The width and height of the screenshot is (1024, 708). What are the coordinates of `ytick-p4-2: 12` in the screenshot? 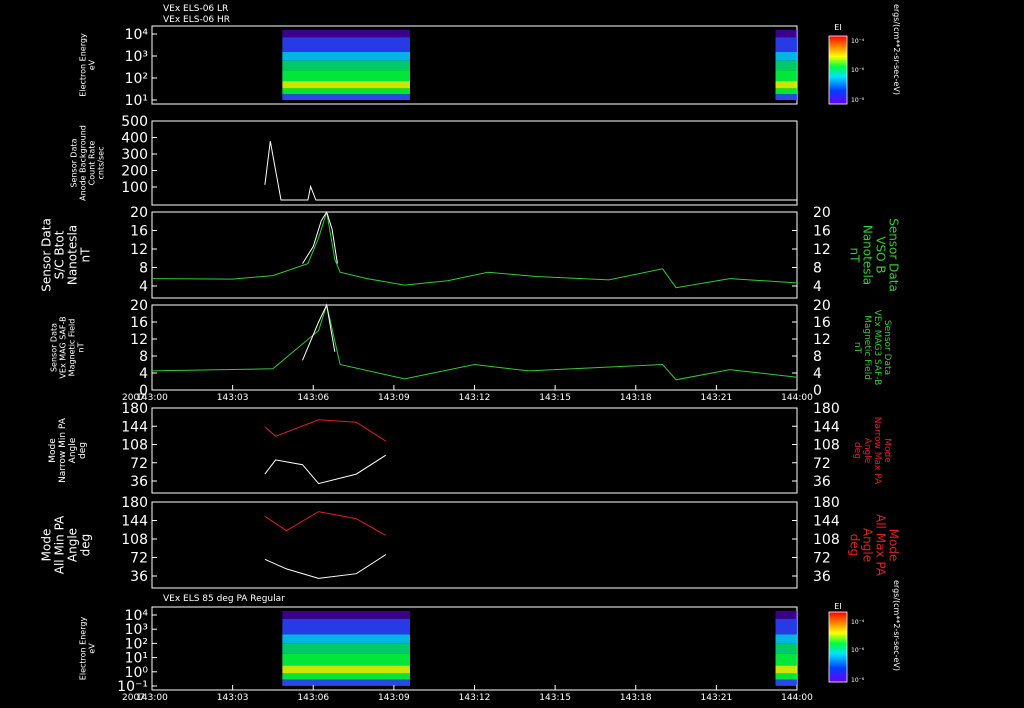 It's located at (139, 340).